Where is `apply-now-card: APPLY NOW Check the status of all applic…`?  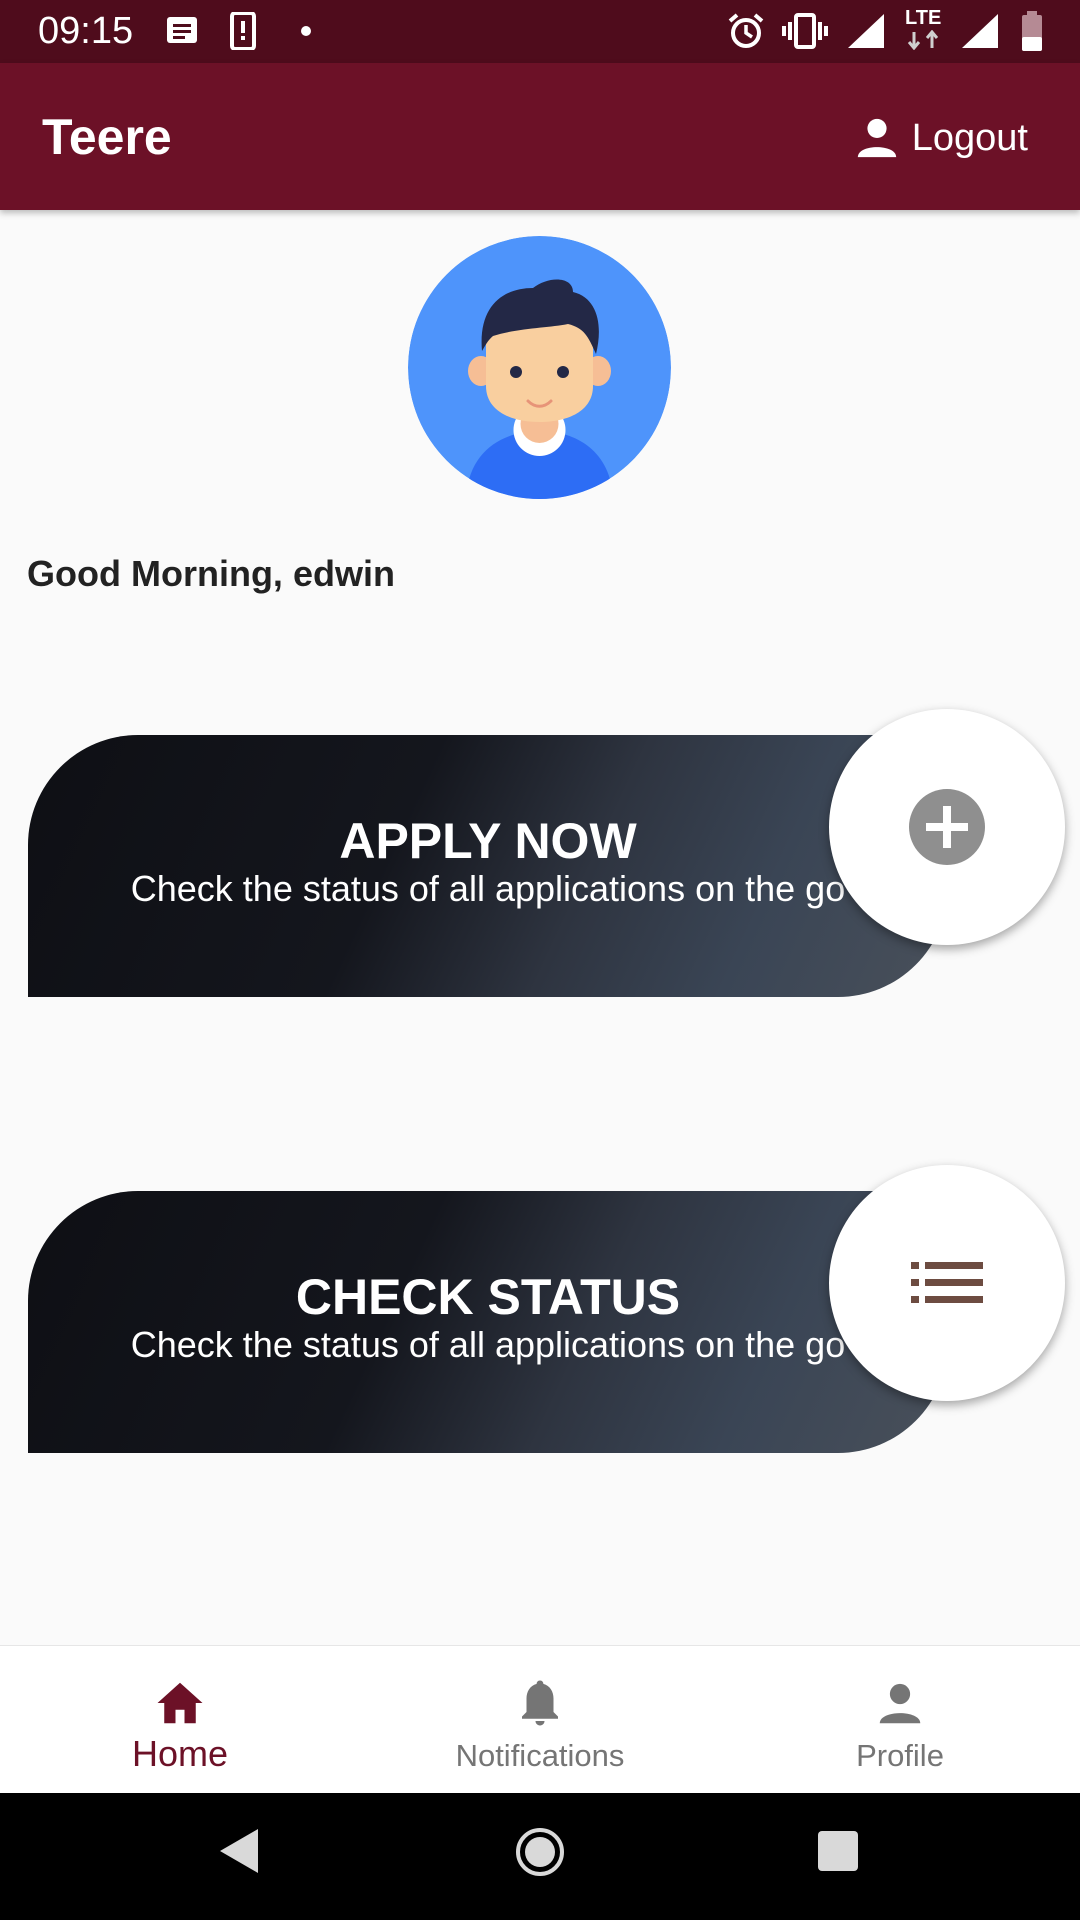
apply-now-card: APPLY NOW Check the status of all applic… is located at coordinates (488, 866).